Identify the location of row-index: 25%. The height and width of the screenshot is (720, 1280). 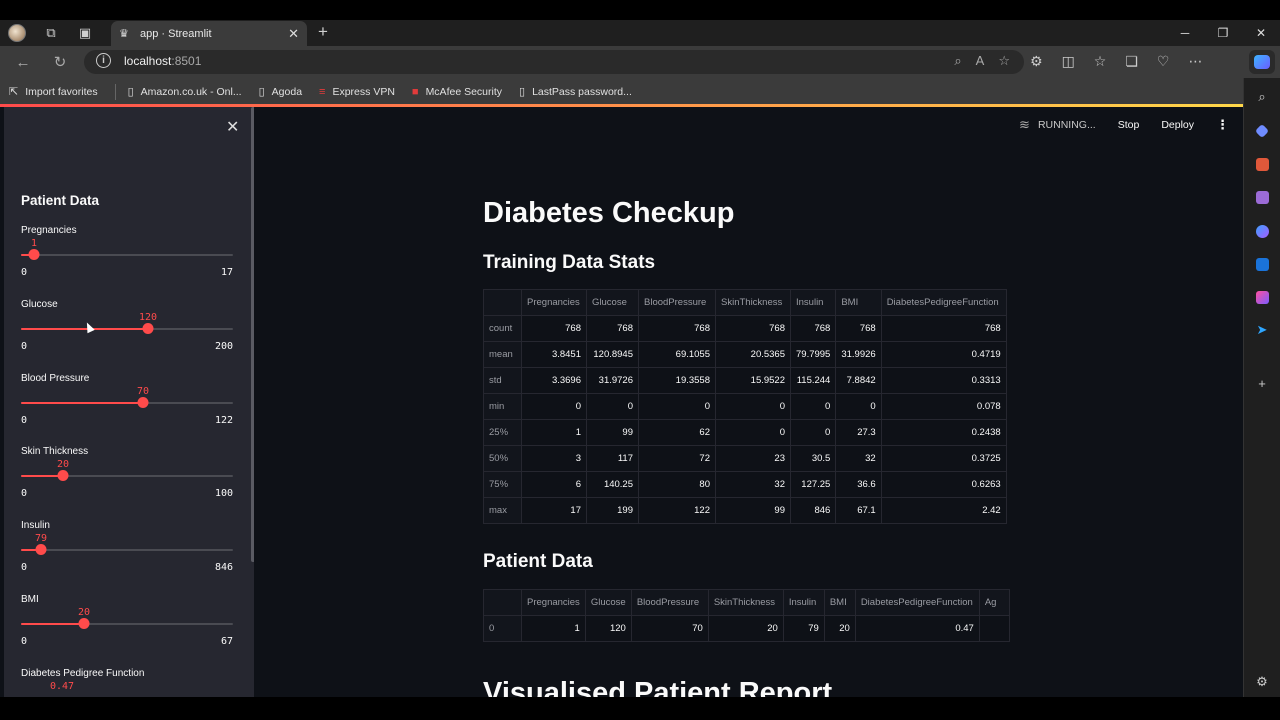
(502, 432).